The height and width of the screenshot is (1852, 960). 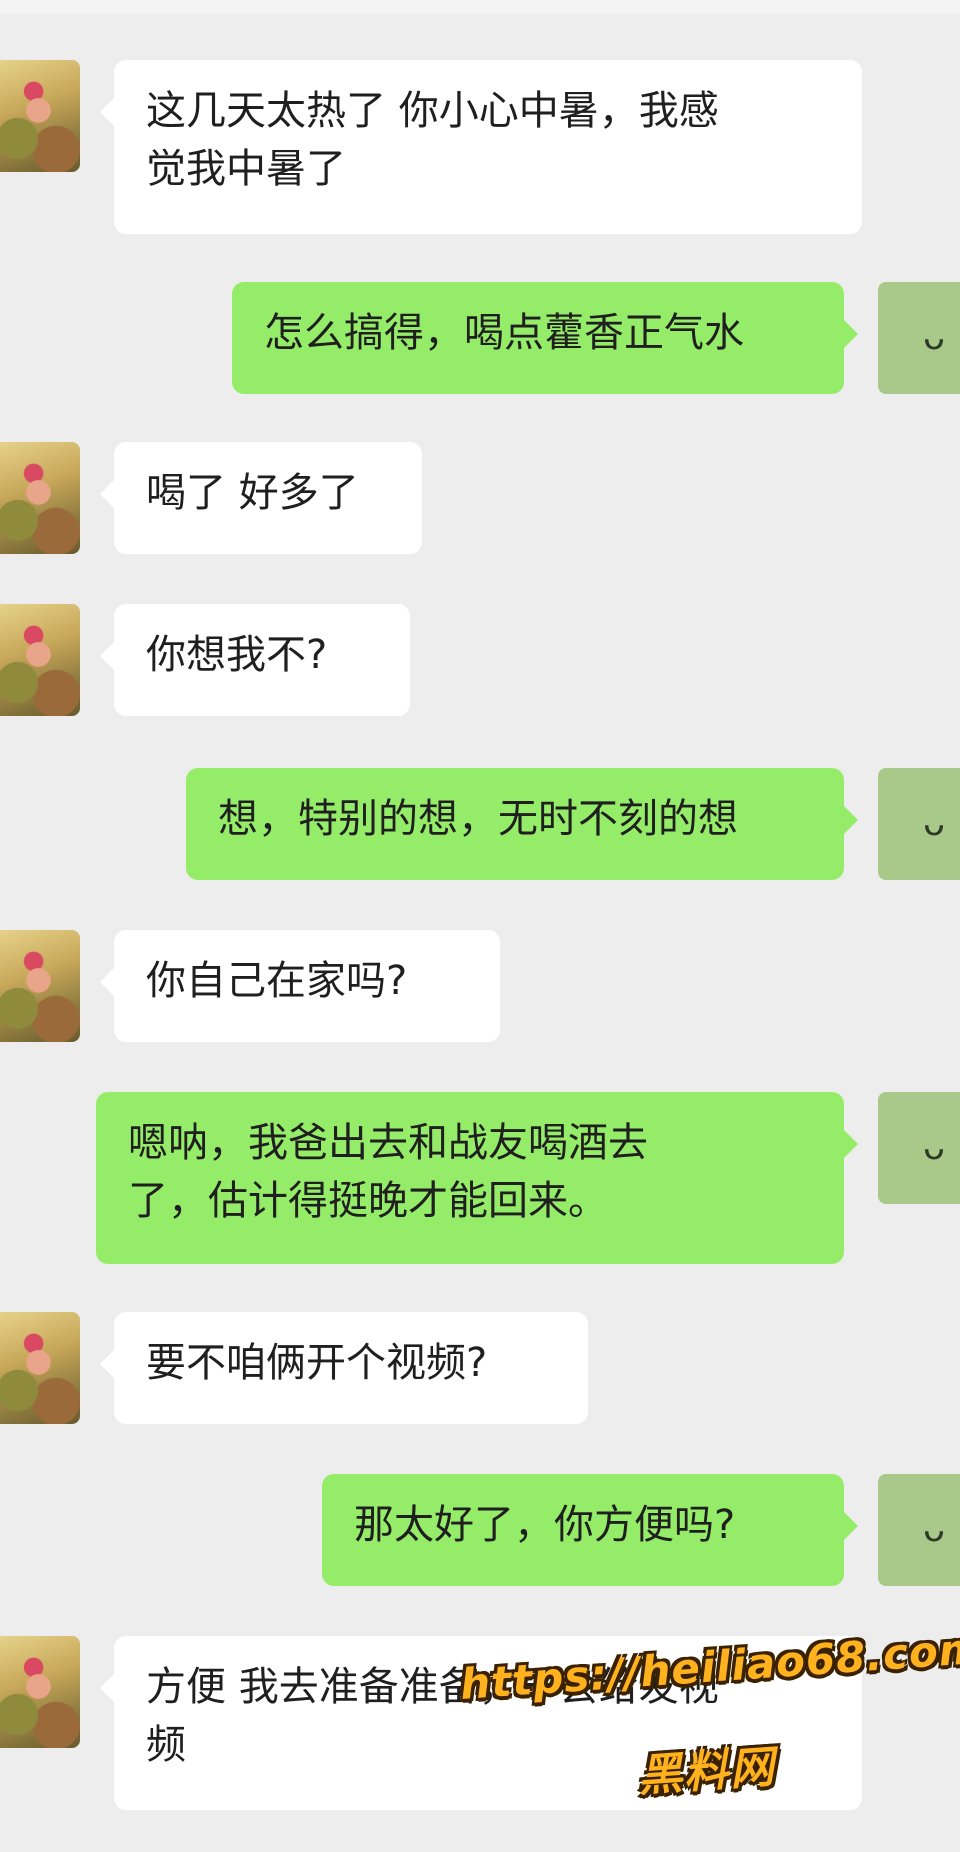 I want to click on outgoing-message-bubble: 那太好了，你方便吗?, so click(x=590, y=1530).